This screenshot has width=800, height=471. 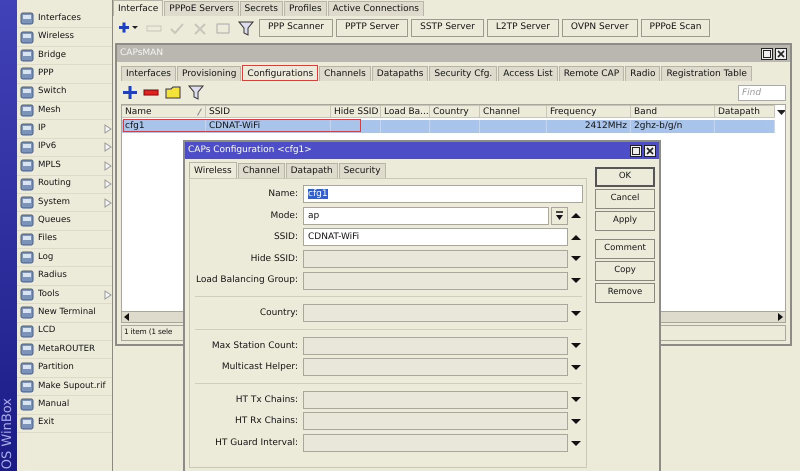 What do you see at coordinates (213, 170) in the screenshot?
I see `tab: Wireless` at bounding box center [213, 170].